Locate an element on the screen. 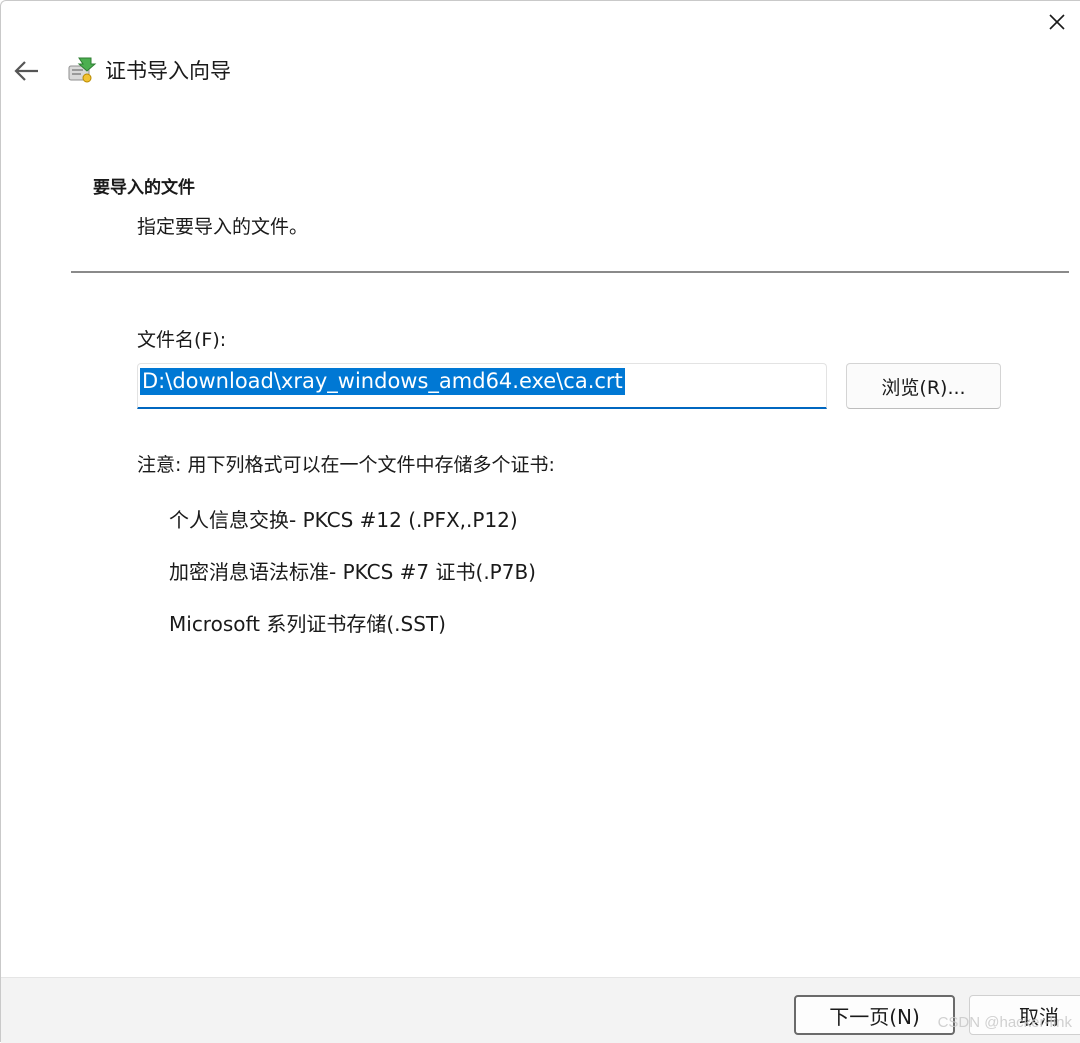 The height and width of the screenshot is (1043, 1080). close-icon is located at coordinates (1057, 22).